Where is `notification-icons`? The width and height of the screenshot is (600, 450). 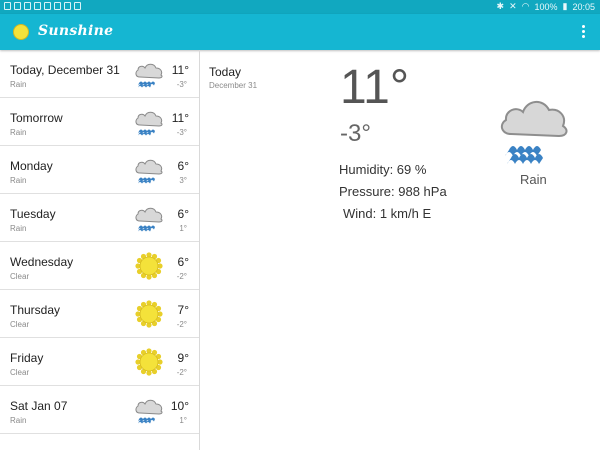 notification-icons is located at coordinates (42, 6).